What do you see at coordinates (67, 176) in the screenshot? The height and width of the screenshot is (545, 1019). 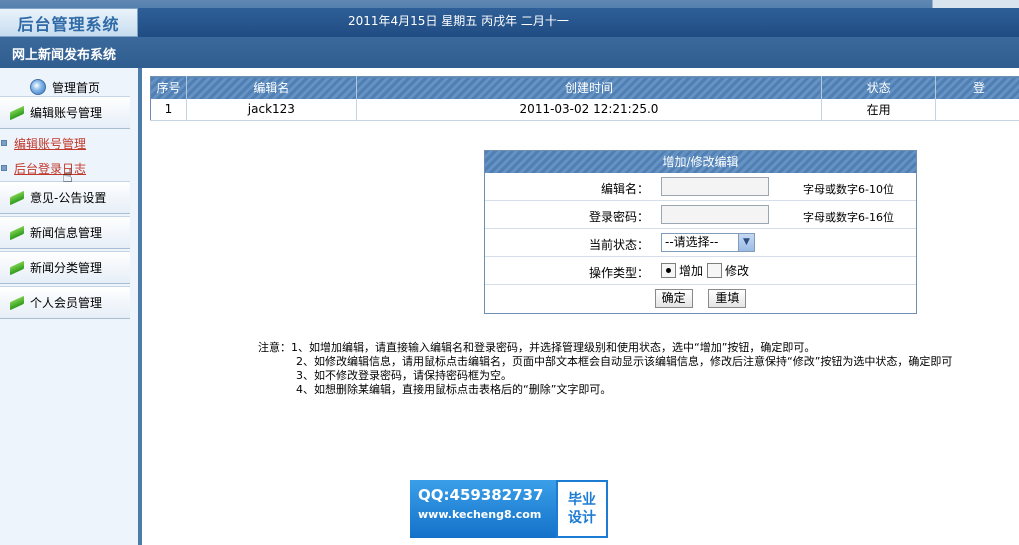 I see `hand-cursor-icon: ☝` at bounding box center [67, 176].